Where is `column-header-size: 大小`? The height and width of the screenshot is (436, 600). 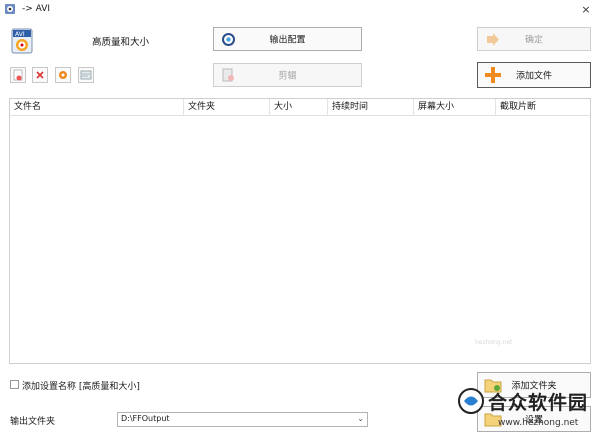
column-header-size: 大小 is located at coordinates (299, 107).